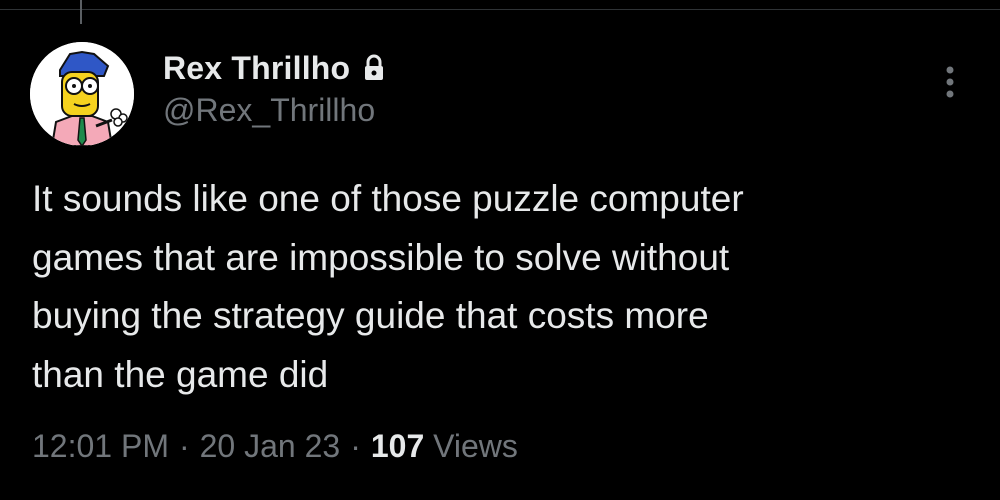  I want to click on more-vertical-icon, so click(950, 82).